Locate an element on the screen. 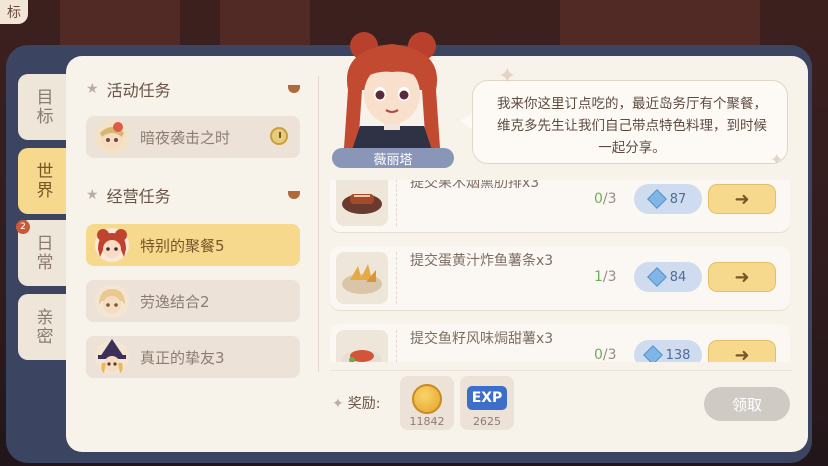 The width and height of the screenshot is (828, 466). quest-label: 劳逸结合2 is located at coordinates (175, 301).